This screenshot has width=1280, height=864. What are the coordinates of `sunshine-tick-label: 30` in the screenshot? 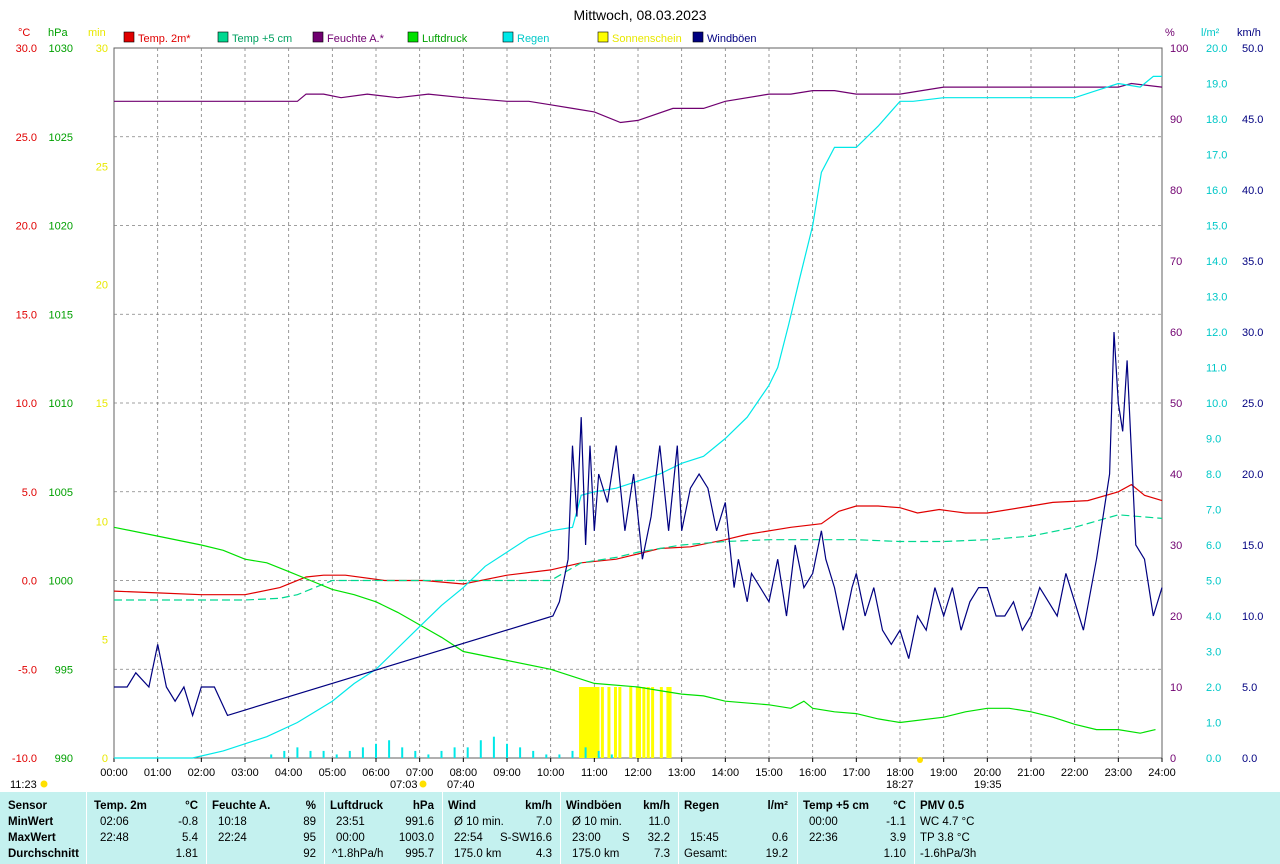 It's located at (102, 49).